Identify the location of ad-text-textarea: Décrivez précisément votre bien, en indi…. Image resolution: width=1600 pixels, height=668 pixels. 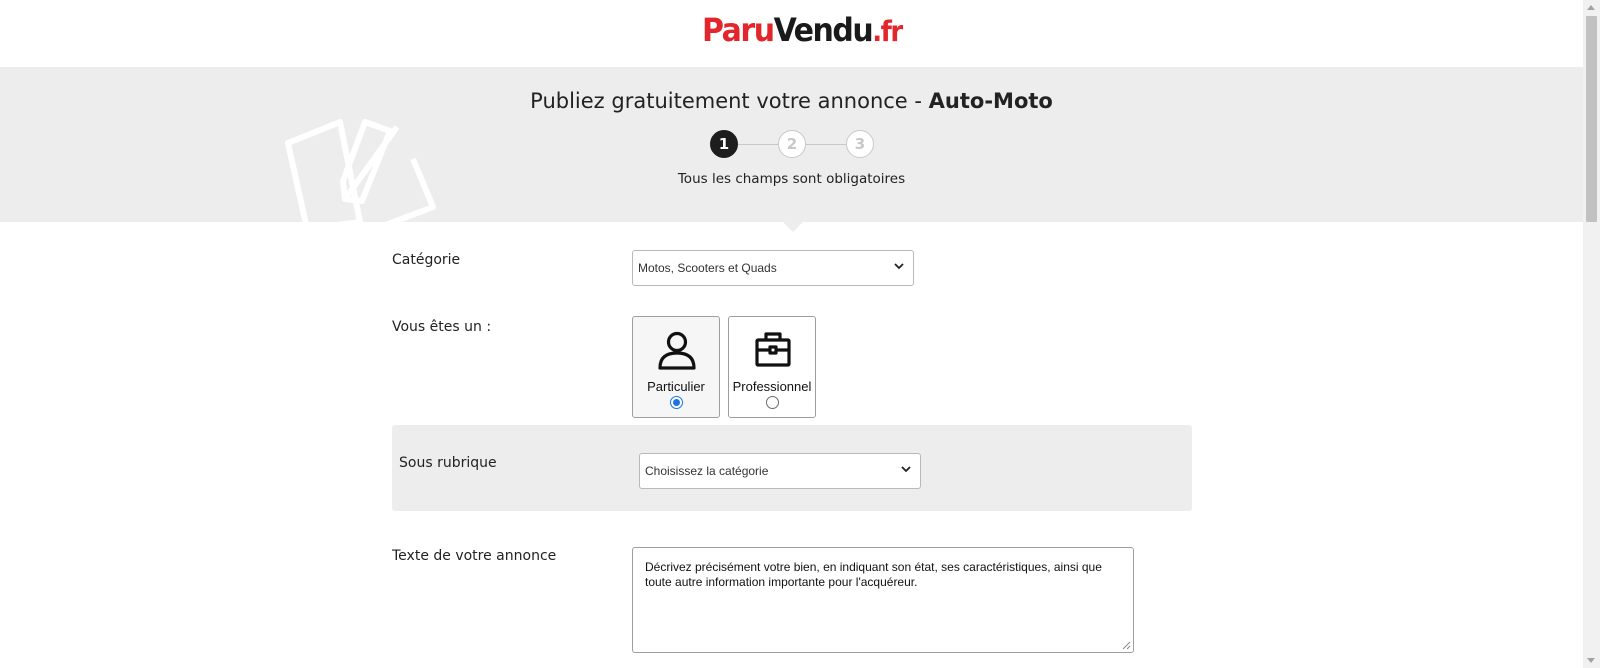
(883, 600).